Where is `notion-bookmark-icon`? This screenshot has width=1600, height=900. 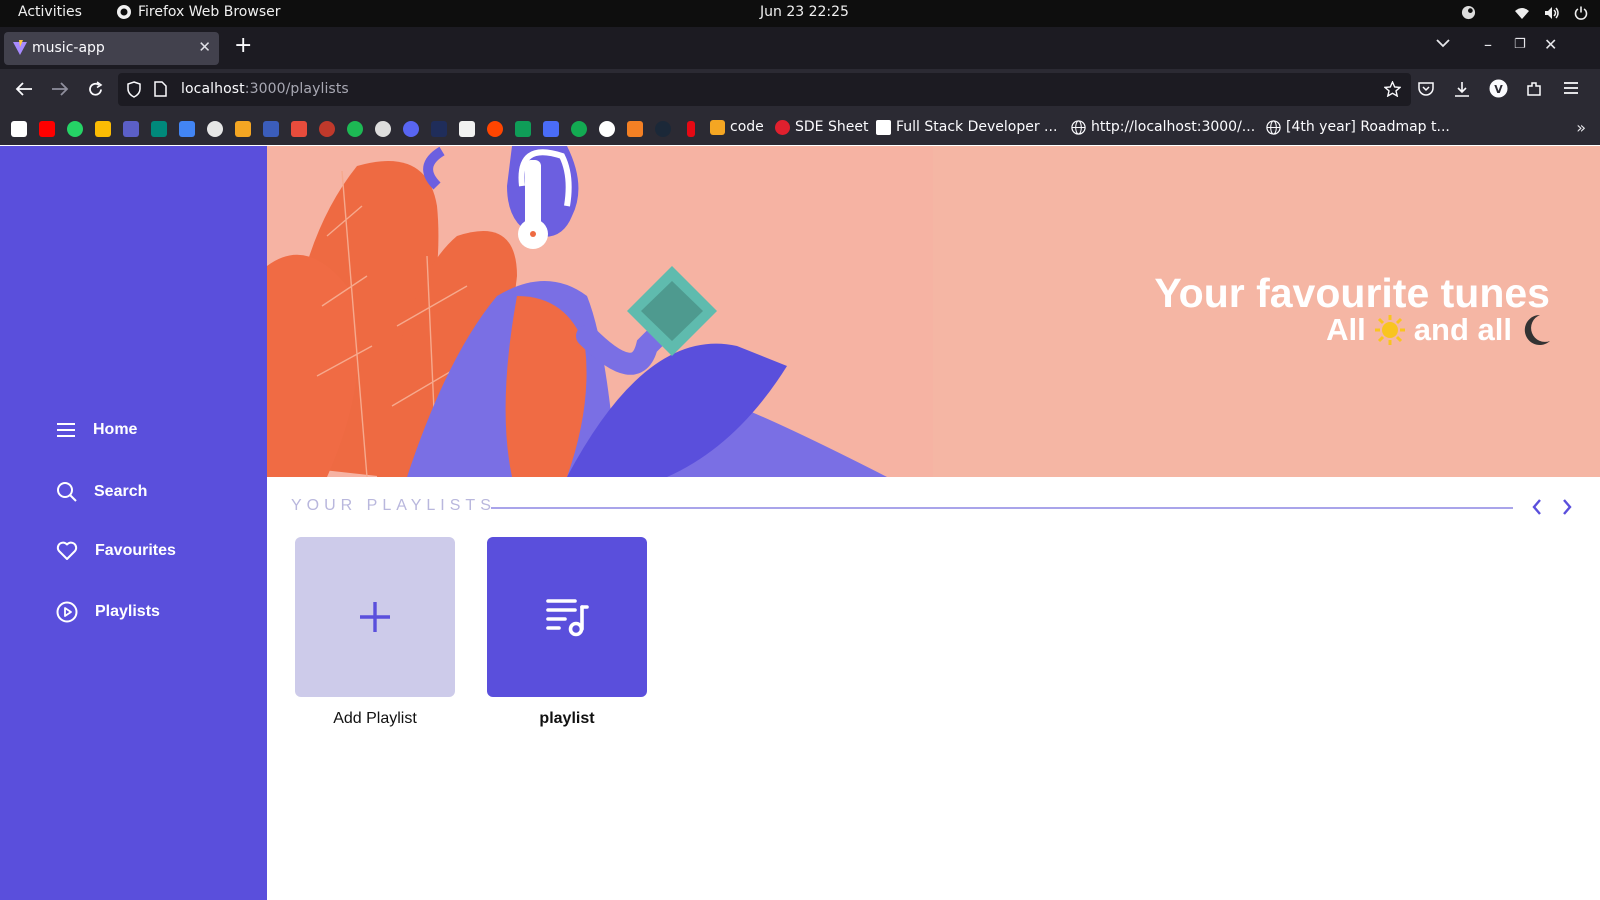
notion-bookmark-icon is located at coordinates (467, 129).